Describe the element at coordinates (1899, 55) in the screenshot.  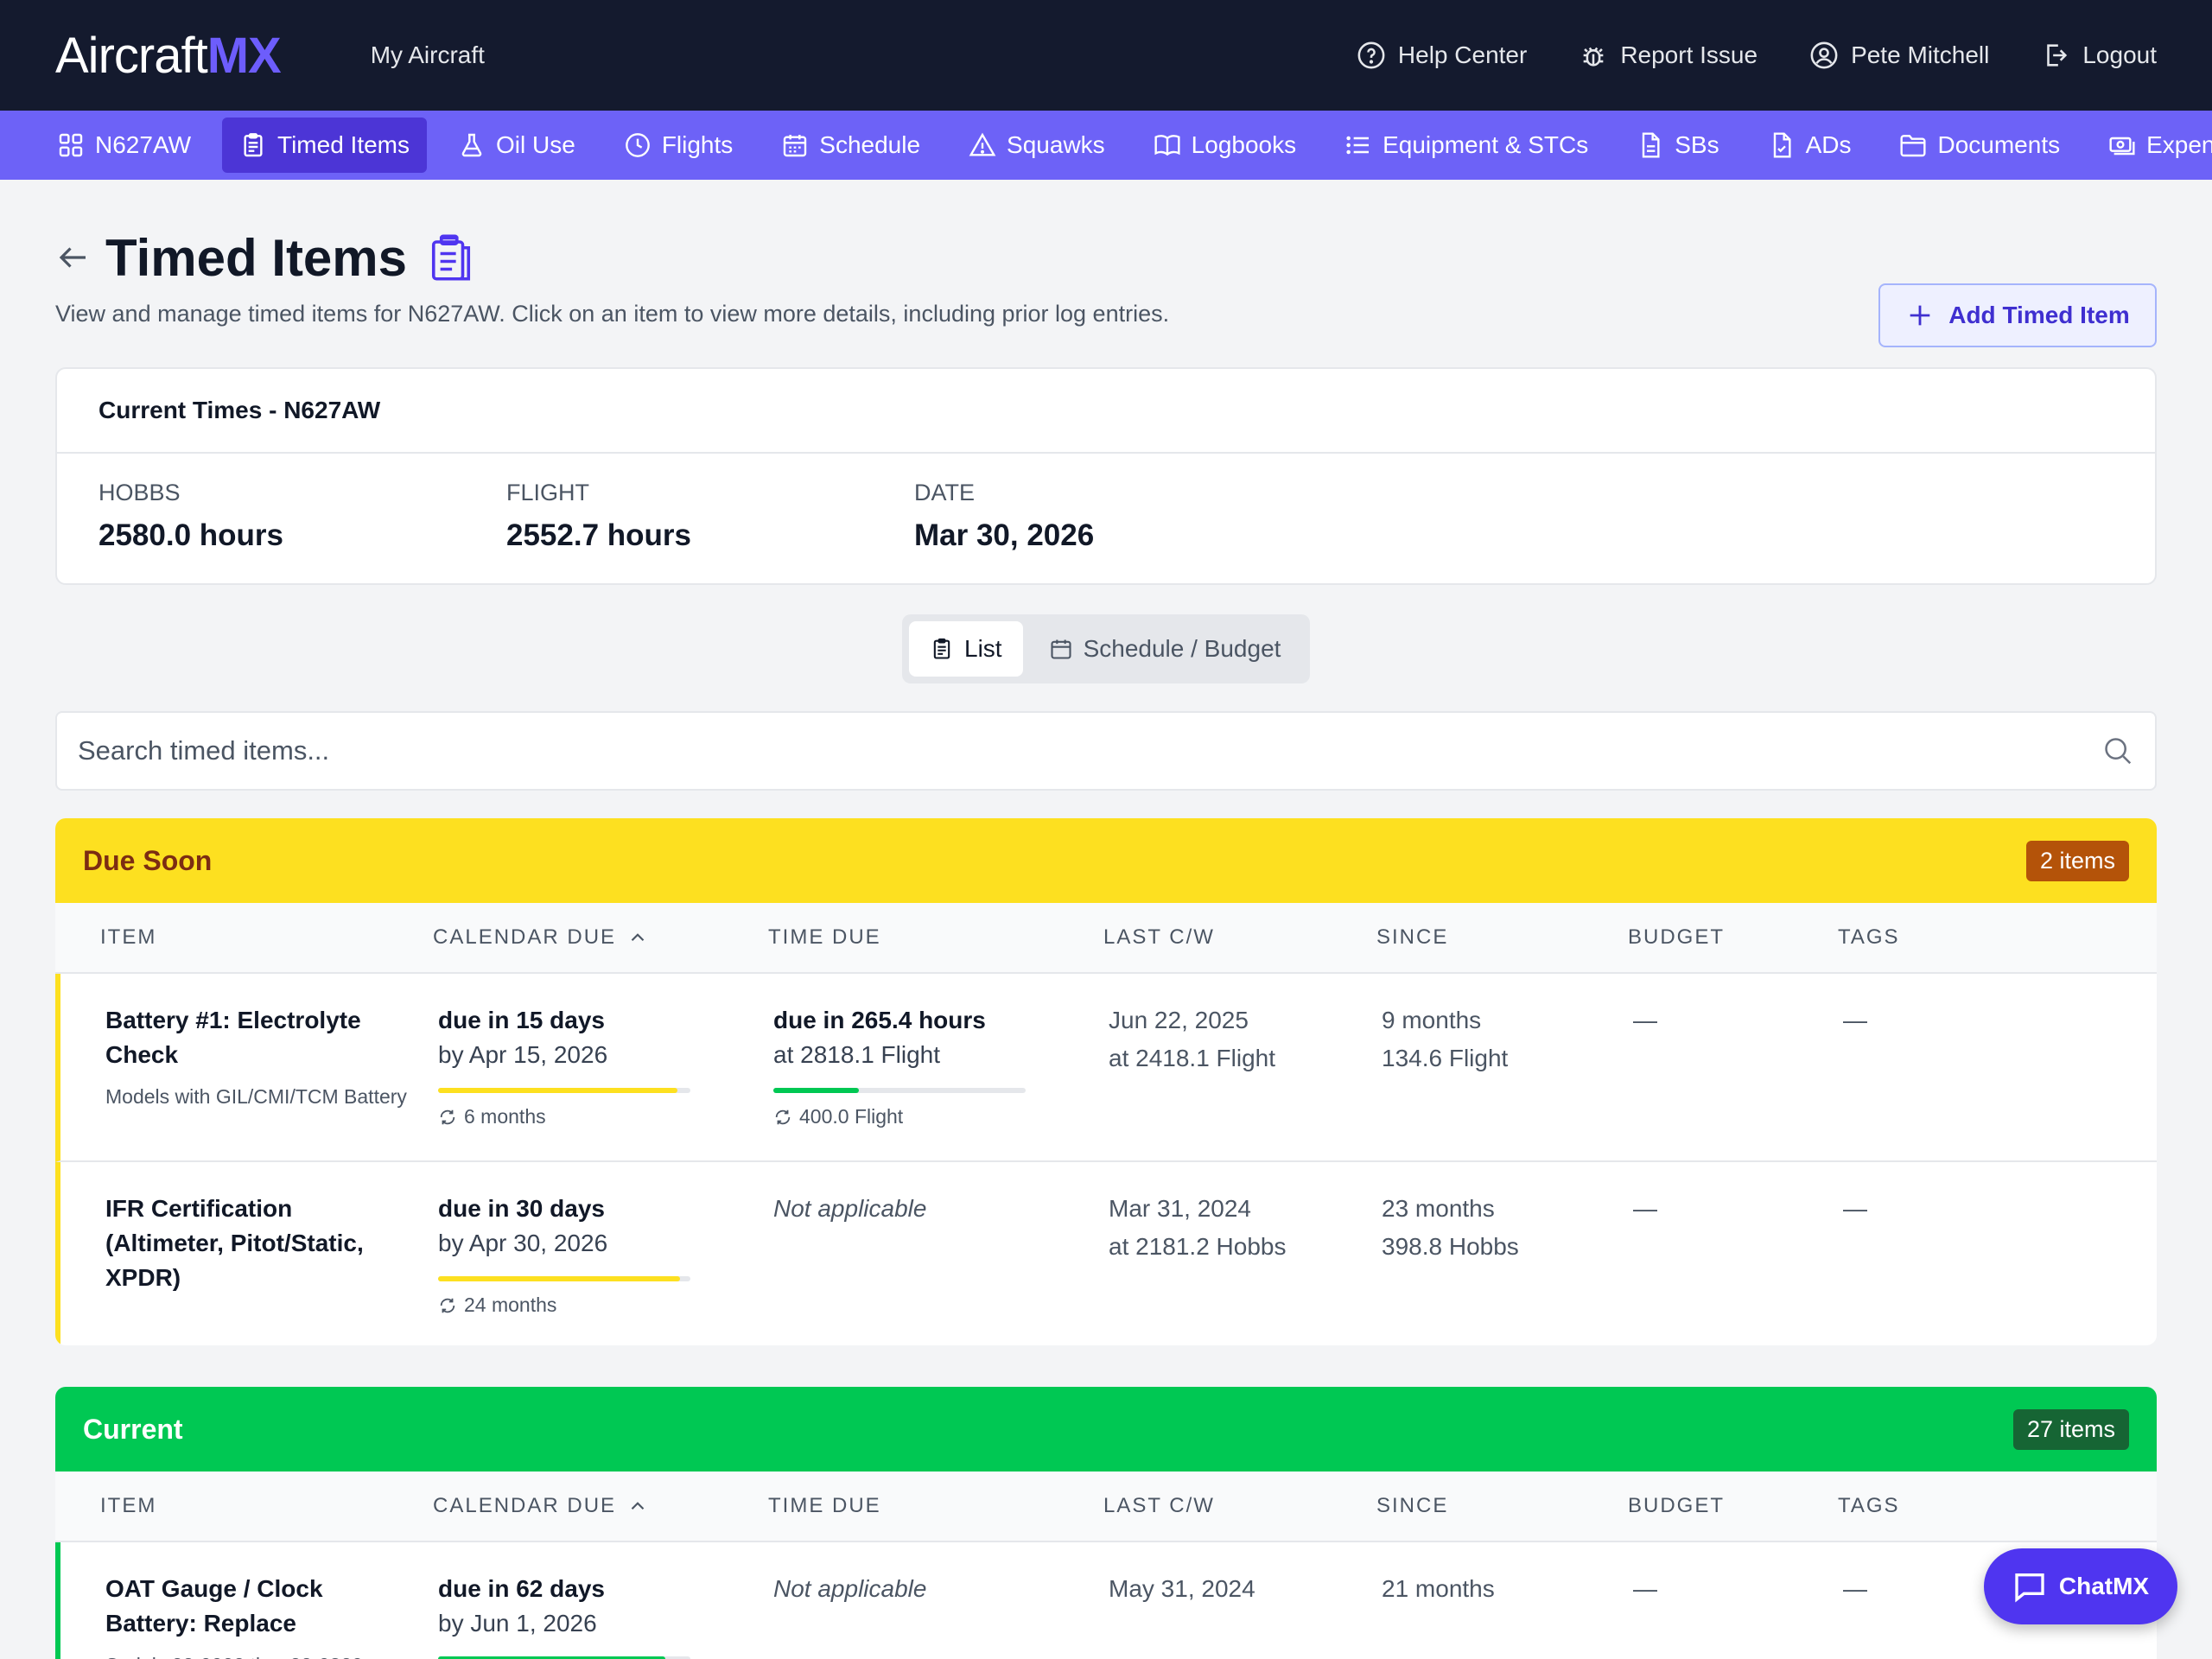
I see `user-profile-link: Pete Mitchell` at that location.